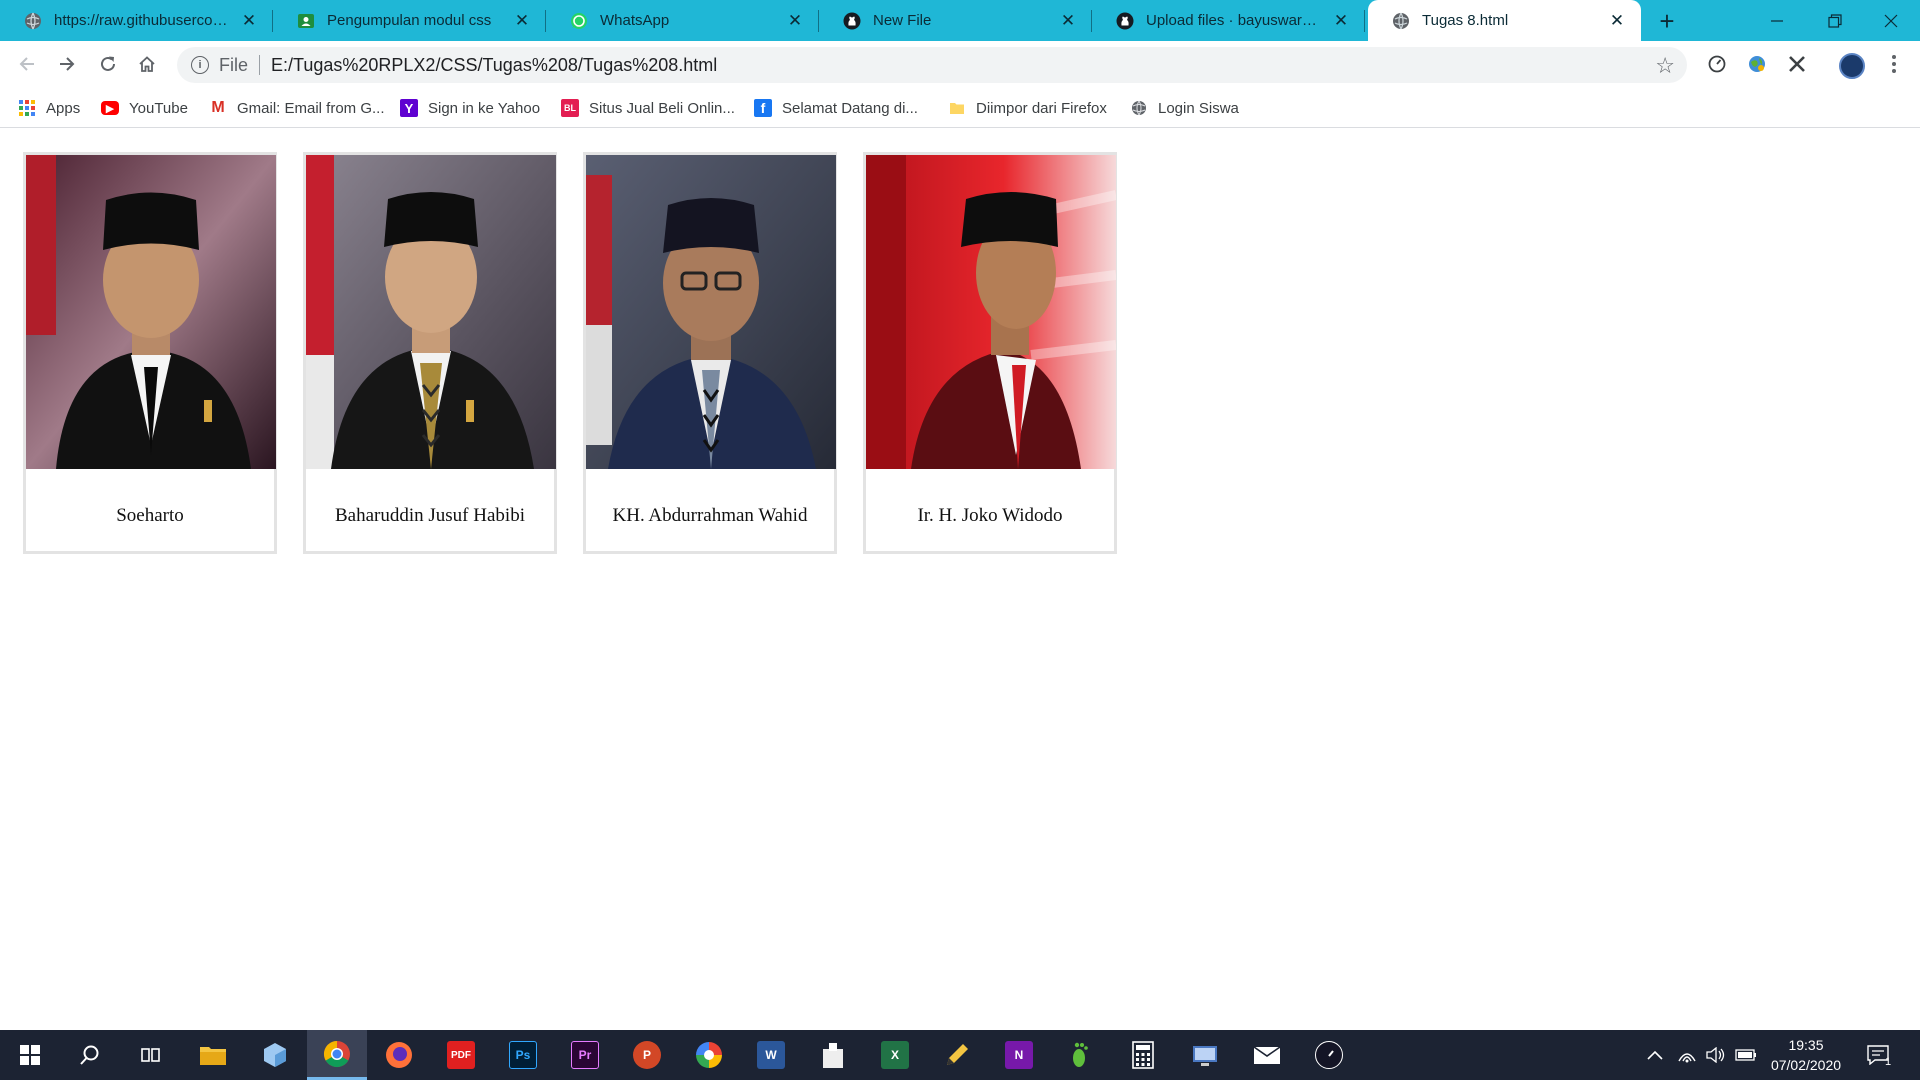  I want to click on taskbar-calculator, so click(1143, 1055).